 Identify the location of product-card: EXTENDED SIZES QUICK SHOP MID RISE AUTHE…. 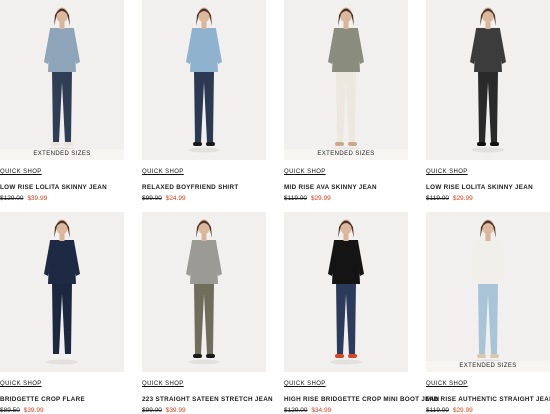
(488, 313).